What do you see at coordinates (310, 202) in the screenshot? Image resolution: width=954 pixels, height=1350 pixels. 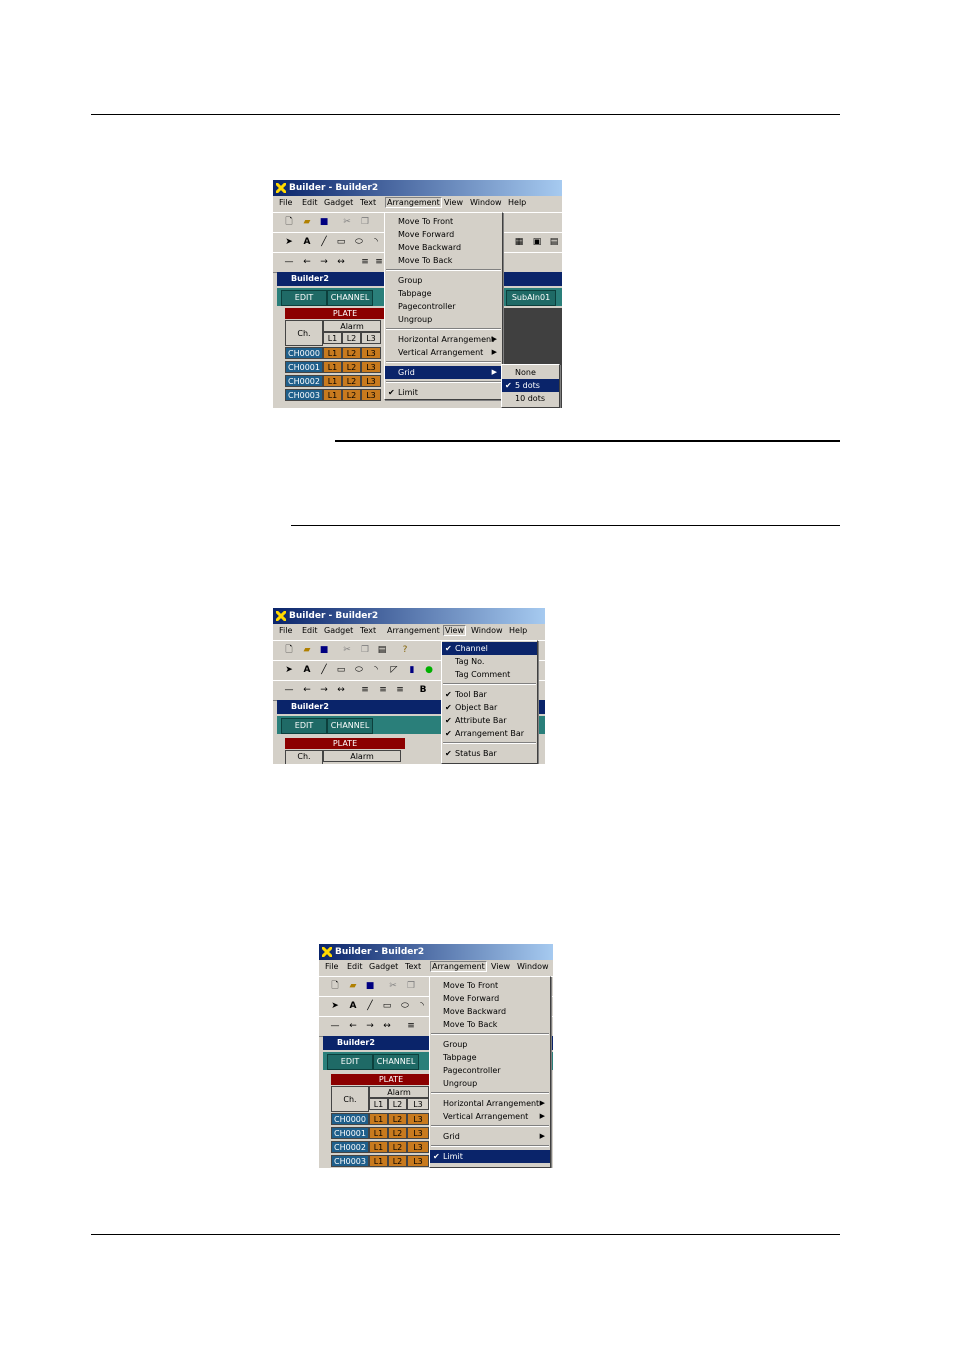 I see `menu-edit: Edit` at bounding box center [310, 202].